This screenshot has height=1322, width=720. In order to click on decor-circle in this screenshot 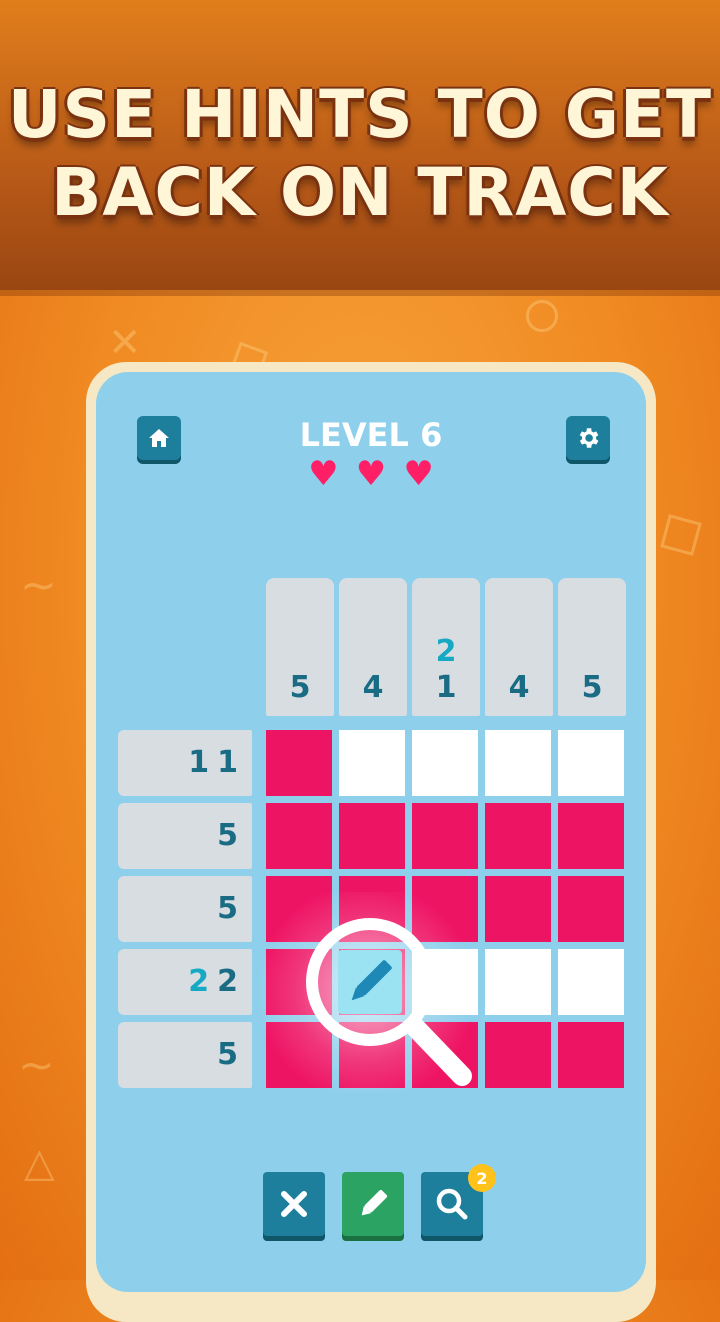, I will do `click(542, 316)`.